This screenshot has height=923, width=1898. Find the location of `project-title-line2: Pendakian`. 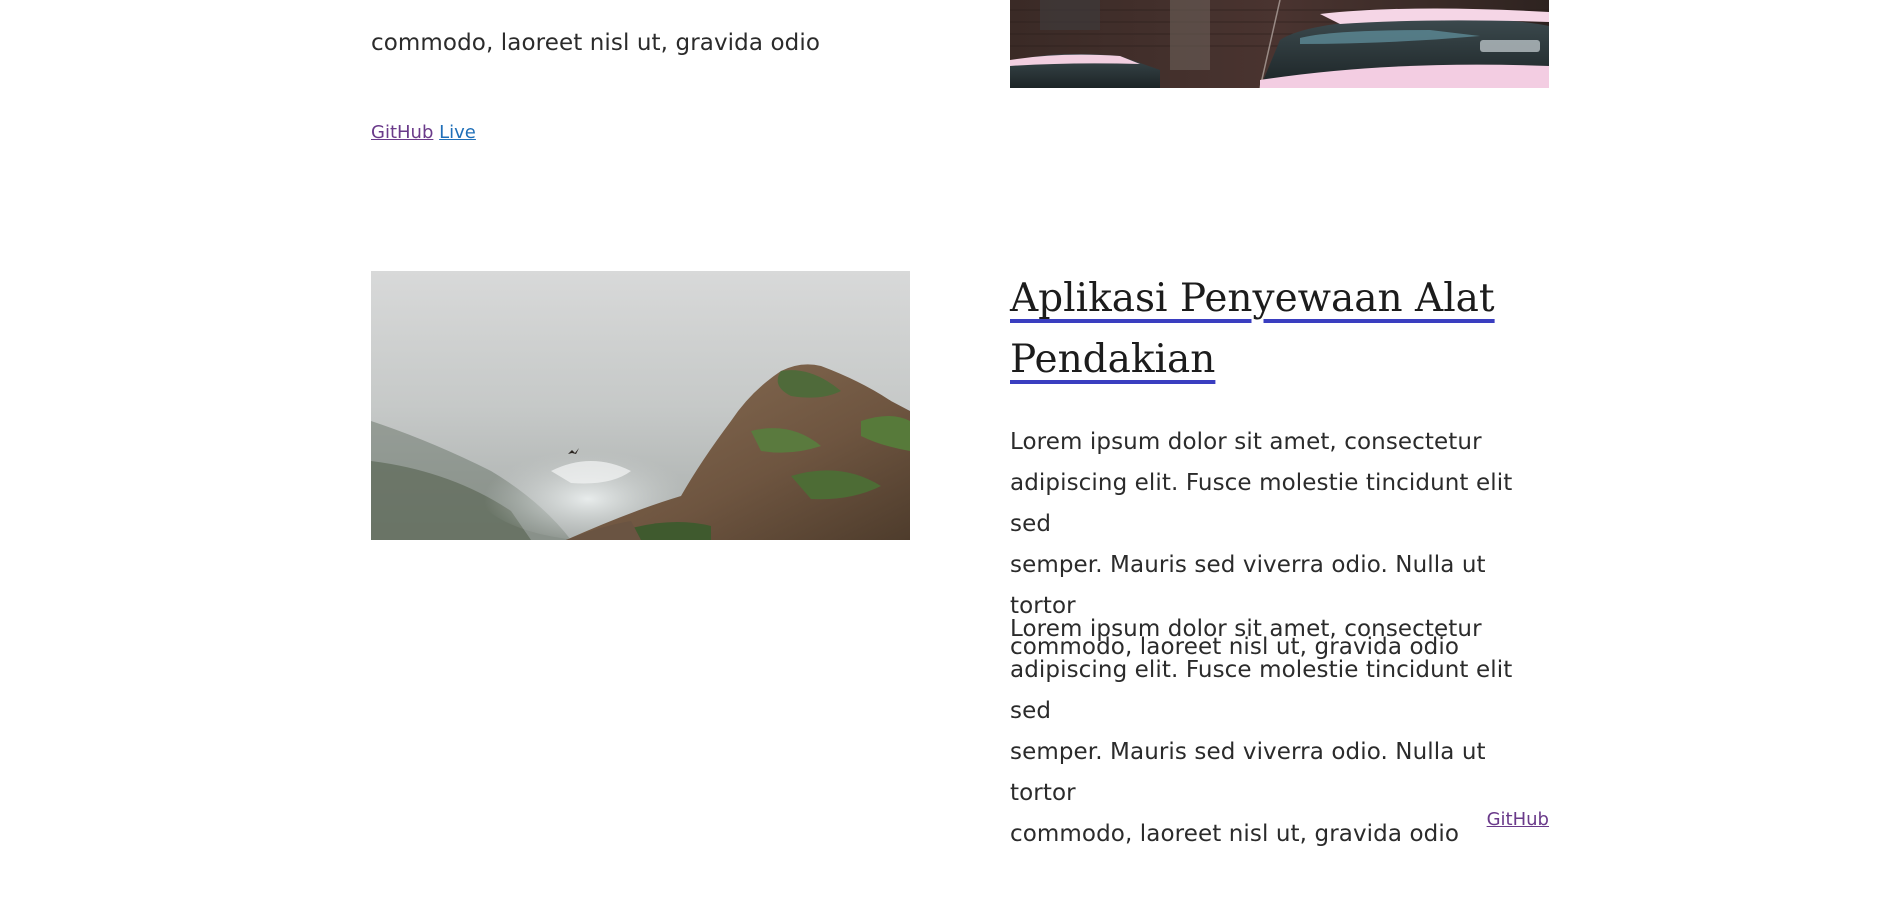

project-title-line2: Pendakian is located at coordinates (1113, 359).